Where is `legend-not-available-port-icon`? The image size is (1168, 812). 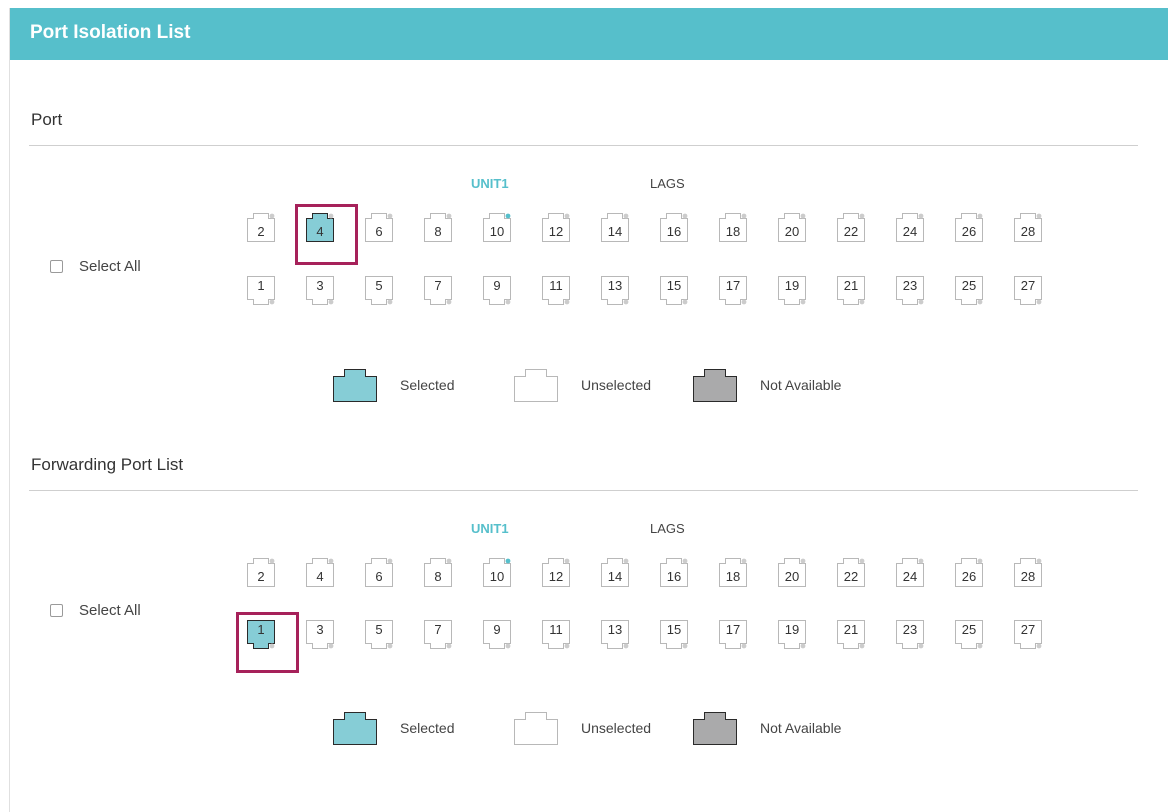
legend-not-available-port-icon is located at coordinates (715, 728).